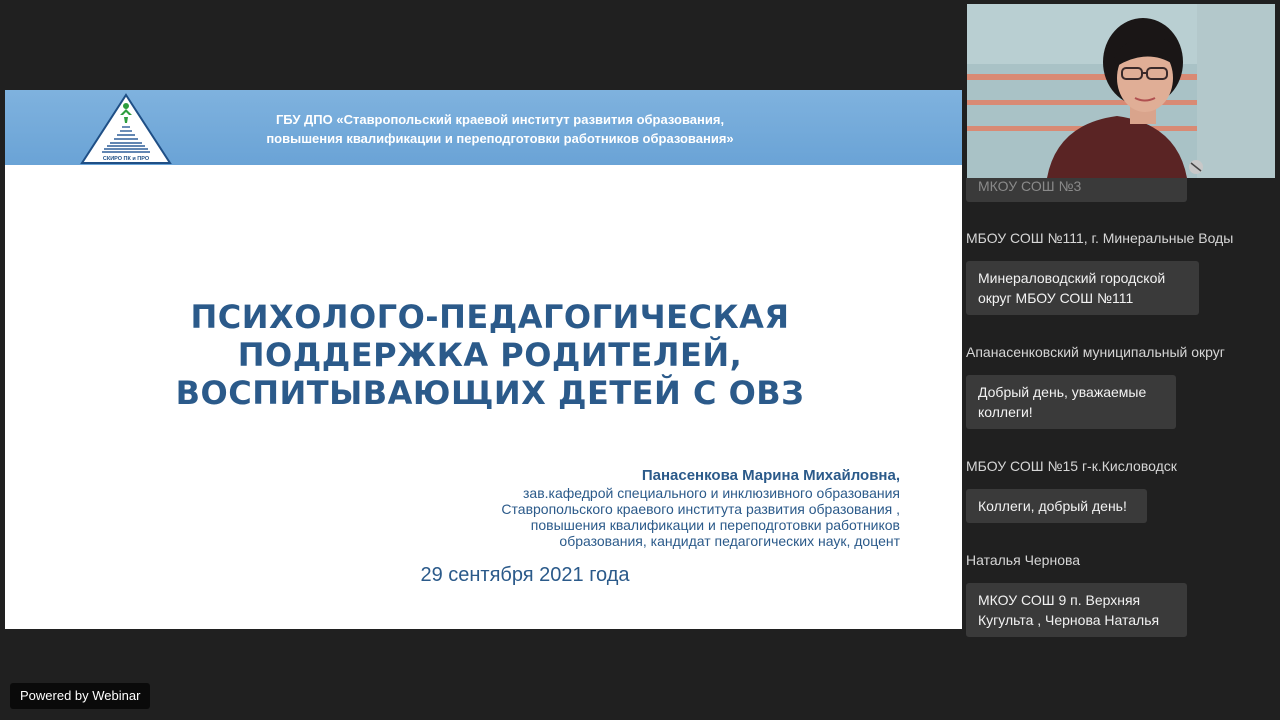  I want to click on author-name: Панасенкова Марина Михайловна,, so click(770, 475).